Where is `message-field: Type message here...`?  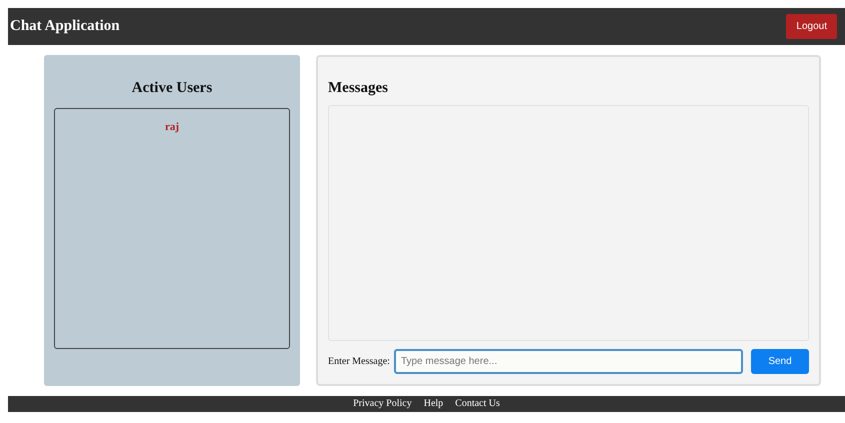
message-field: Type message here... is located at coordinates (568, 361).